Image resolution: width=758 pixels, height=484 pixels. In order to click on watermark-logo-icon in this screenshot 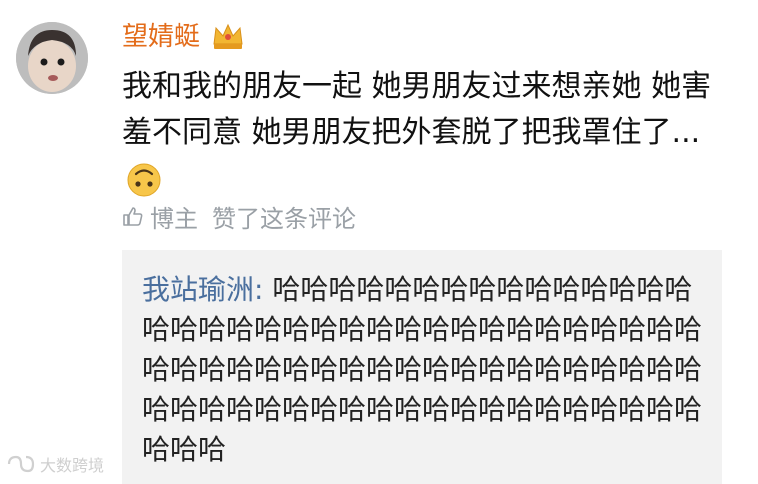, I will do `click(21, 464)`.